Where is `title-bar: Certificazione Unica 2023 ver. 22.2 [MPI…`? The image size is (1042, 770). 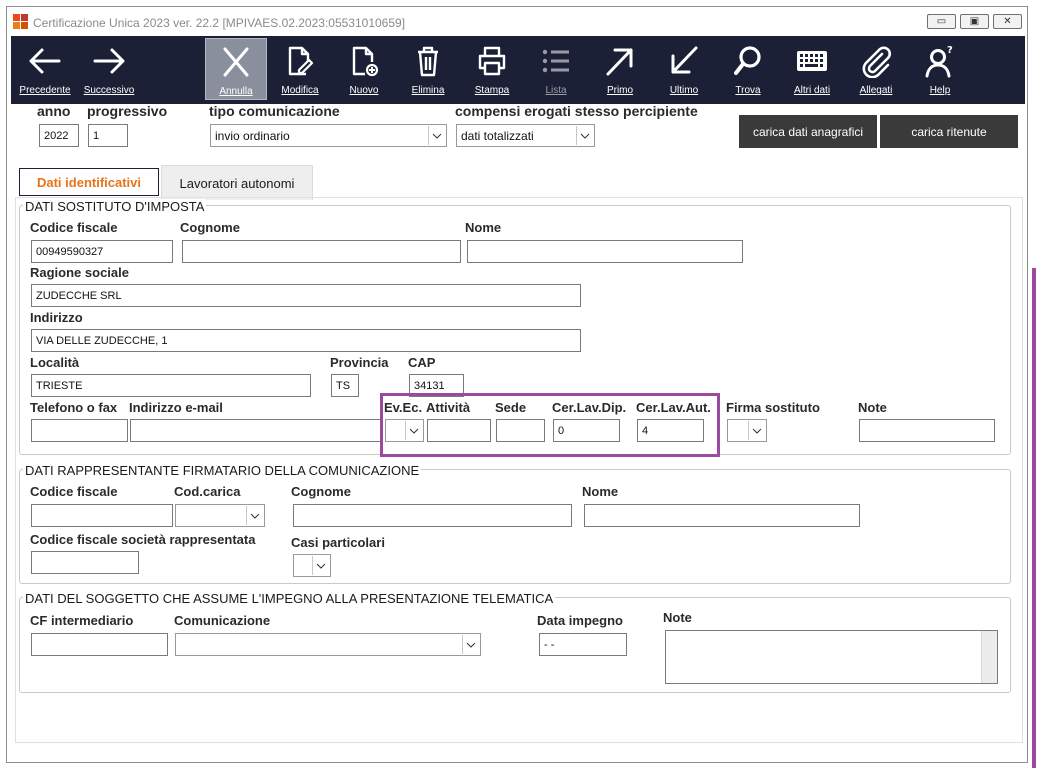
title-bar: Certificazione Unica 2023 ver. 22.2 [MPI… is located at coordinates (517, 22).